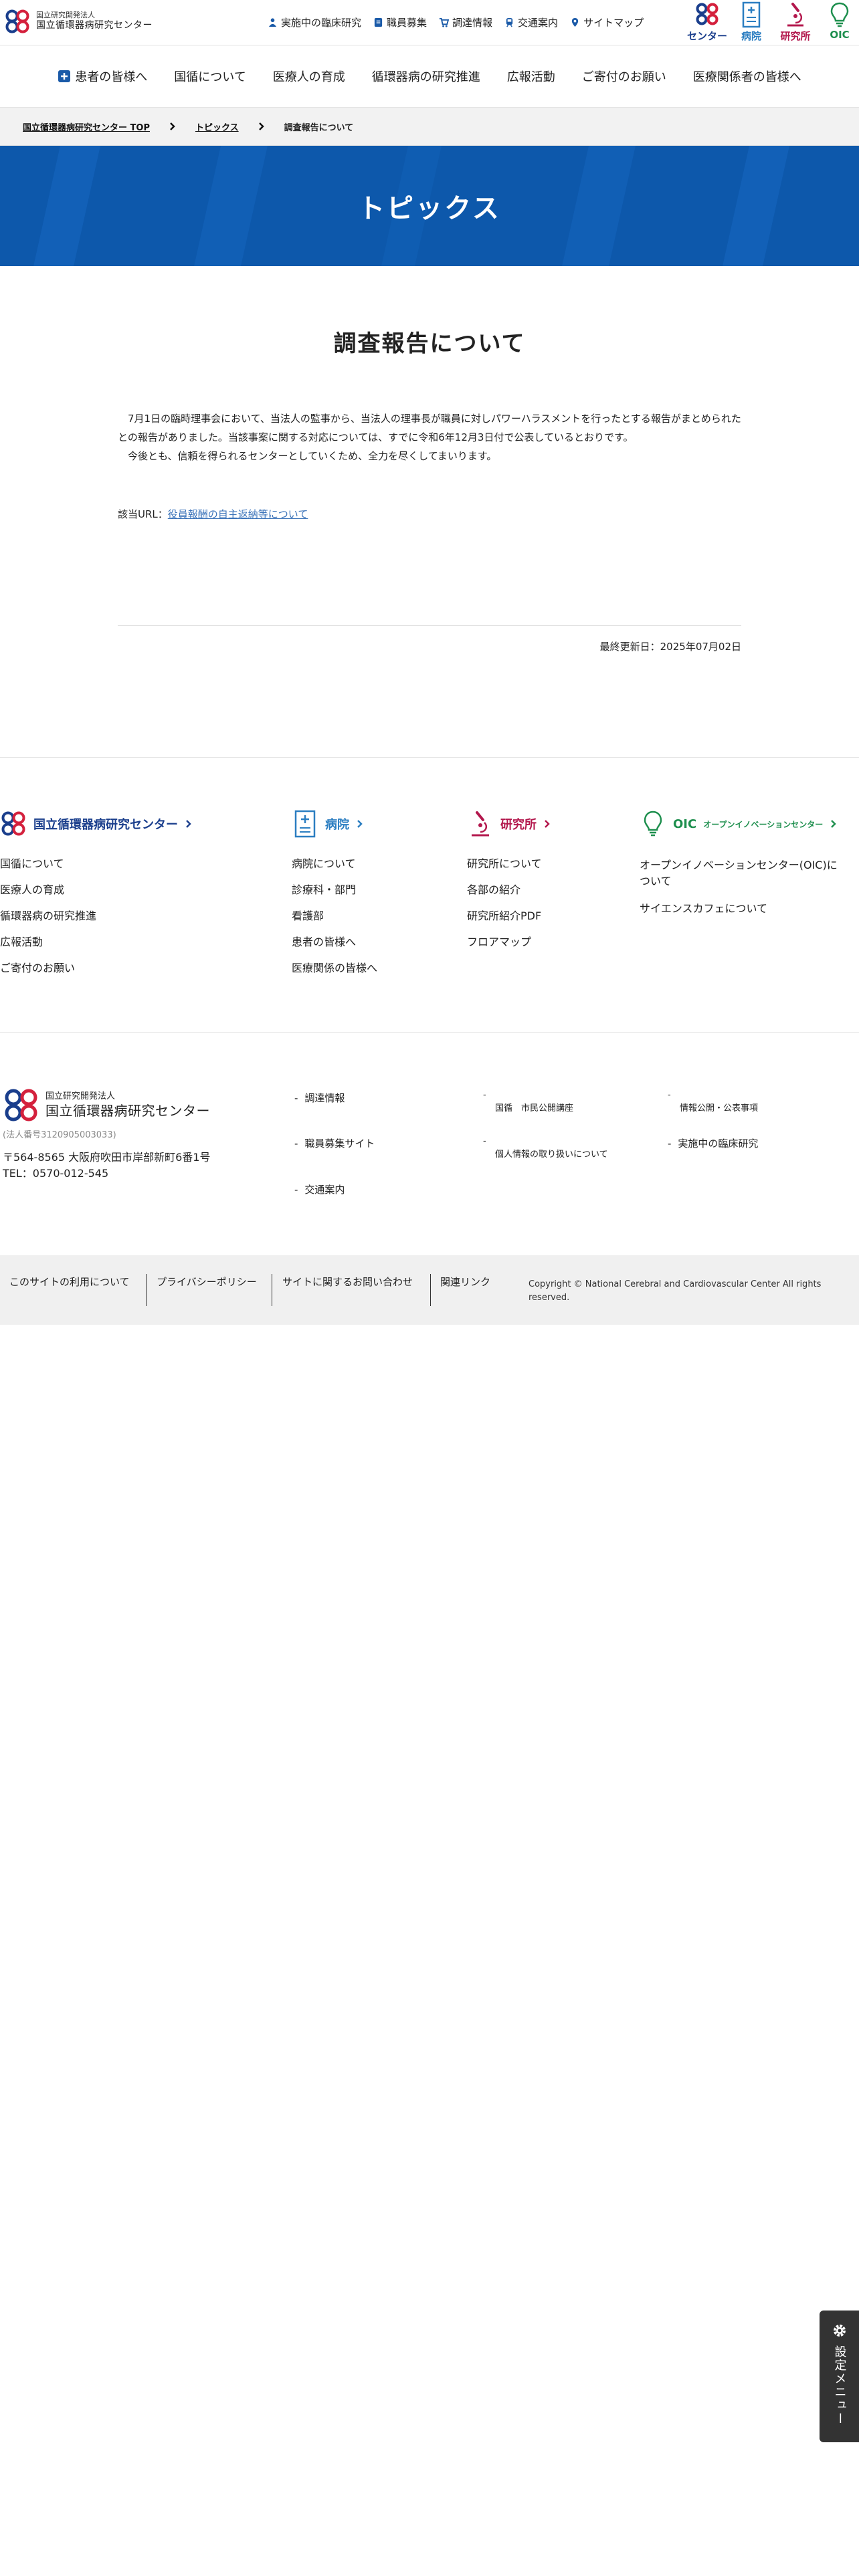 This screenshot has height=2576, width=859. Describe the element at coordinates (64, 76) in the screenshot. I see `plus-square-icon` at that location.